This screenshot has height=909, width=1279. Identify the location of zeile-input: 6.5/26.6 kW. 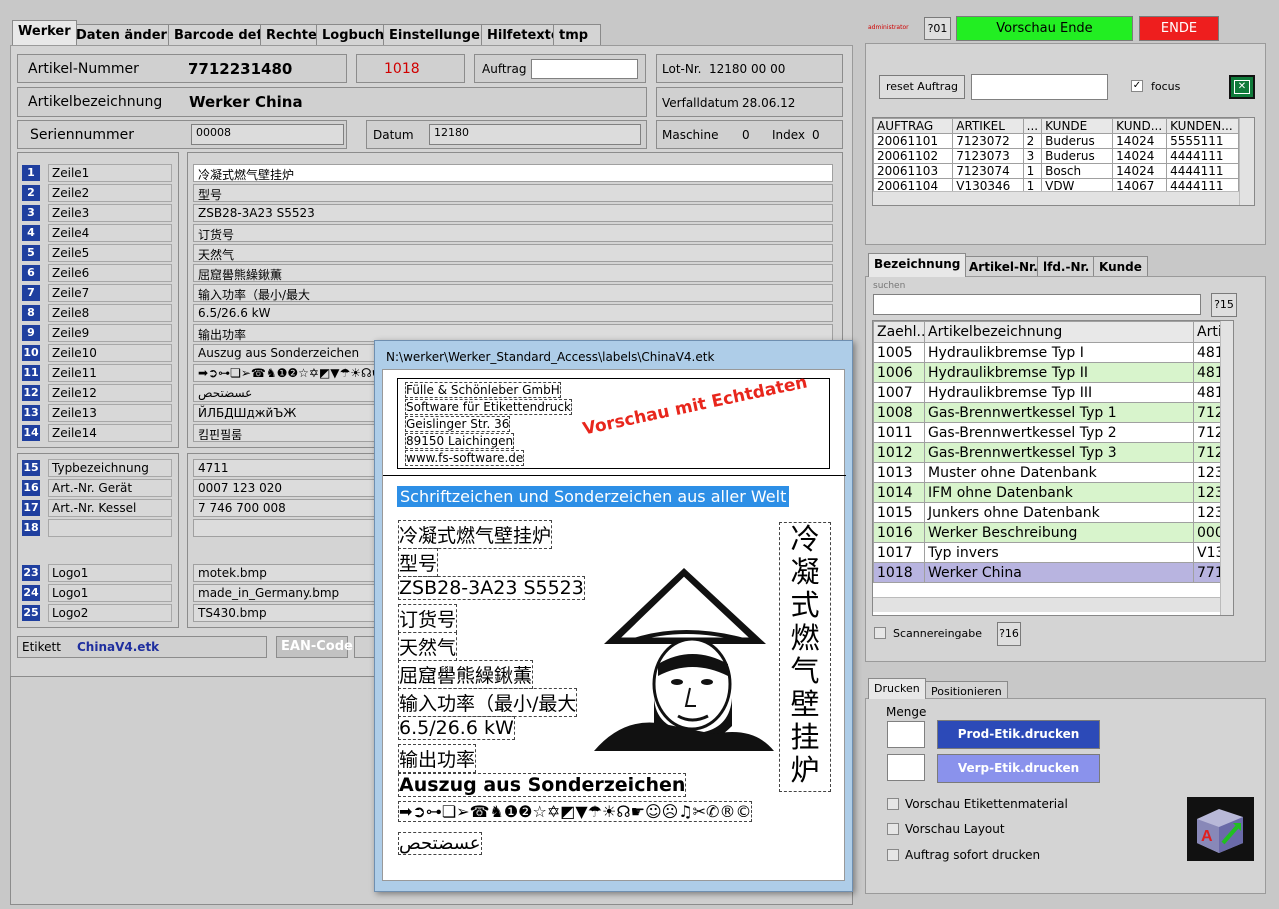
(513, 313).